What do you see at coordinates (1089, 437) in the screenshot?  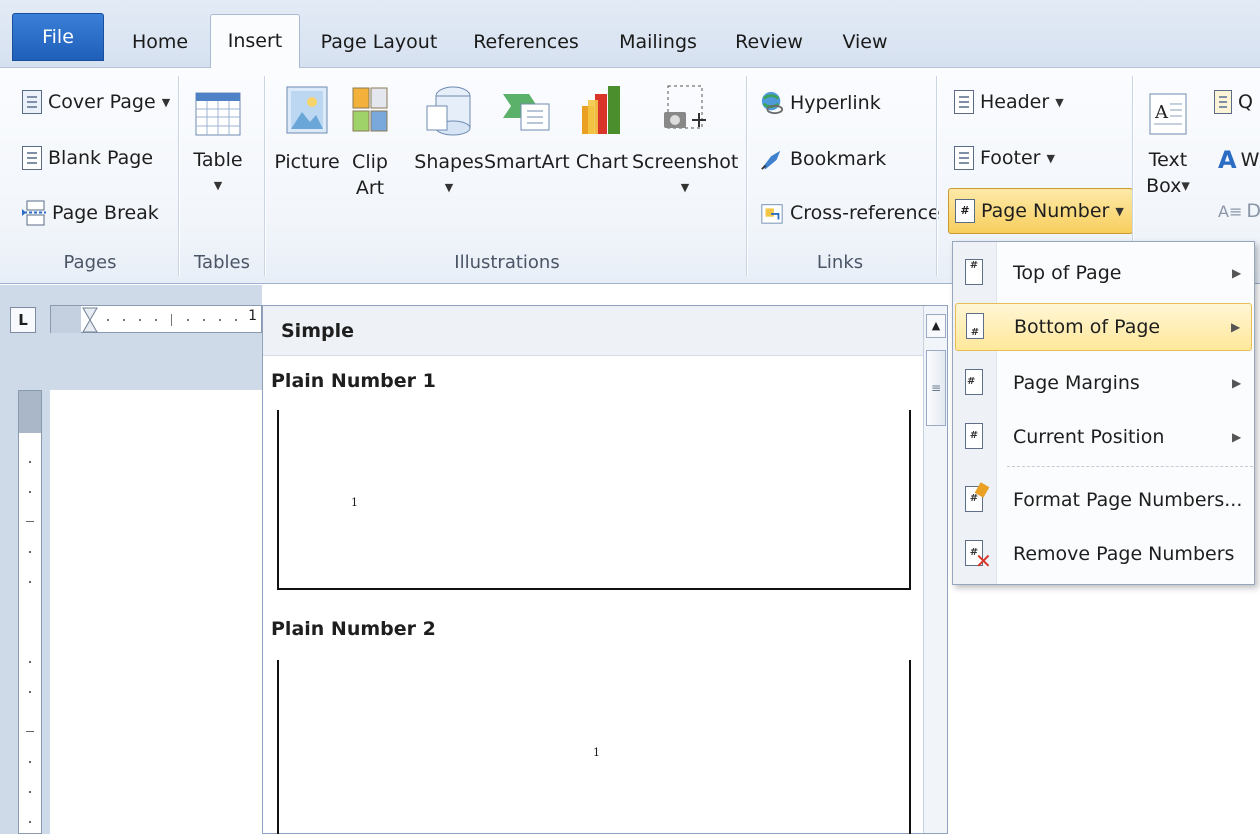 I see `menu-item-label: Current Position` at bounding box center [1089, 437].